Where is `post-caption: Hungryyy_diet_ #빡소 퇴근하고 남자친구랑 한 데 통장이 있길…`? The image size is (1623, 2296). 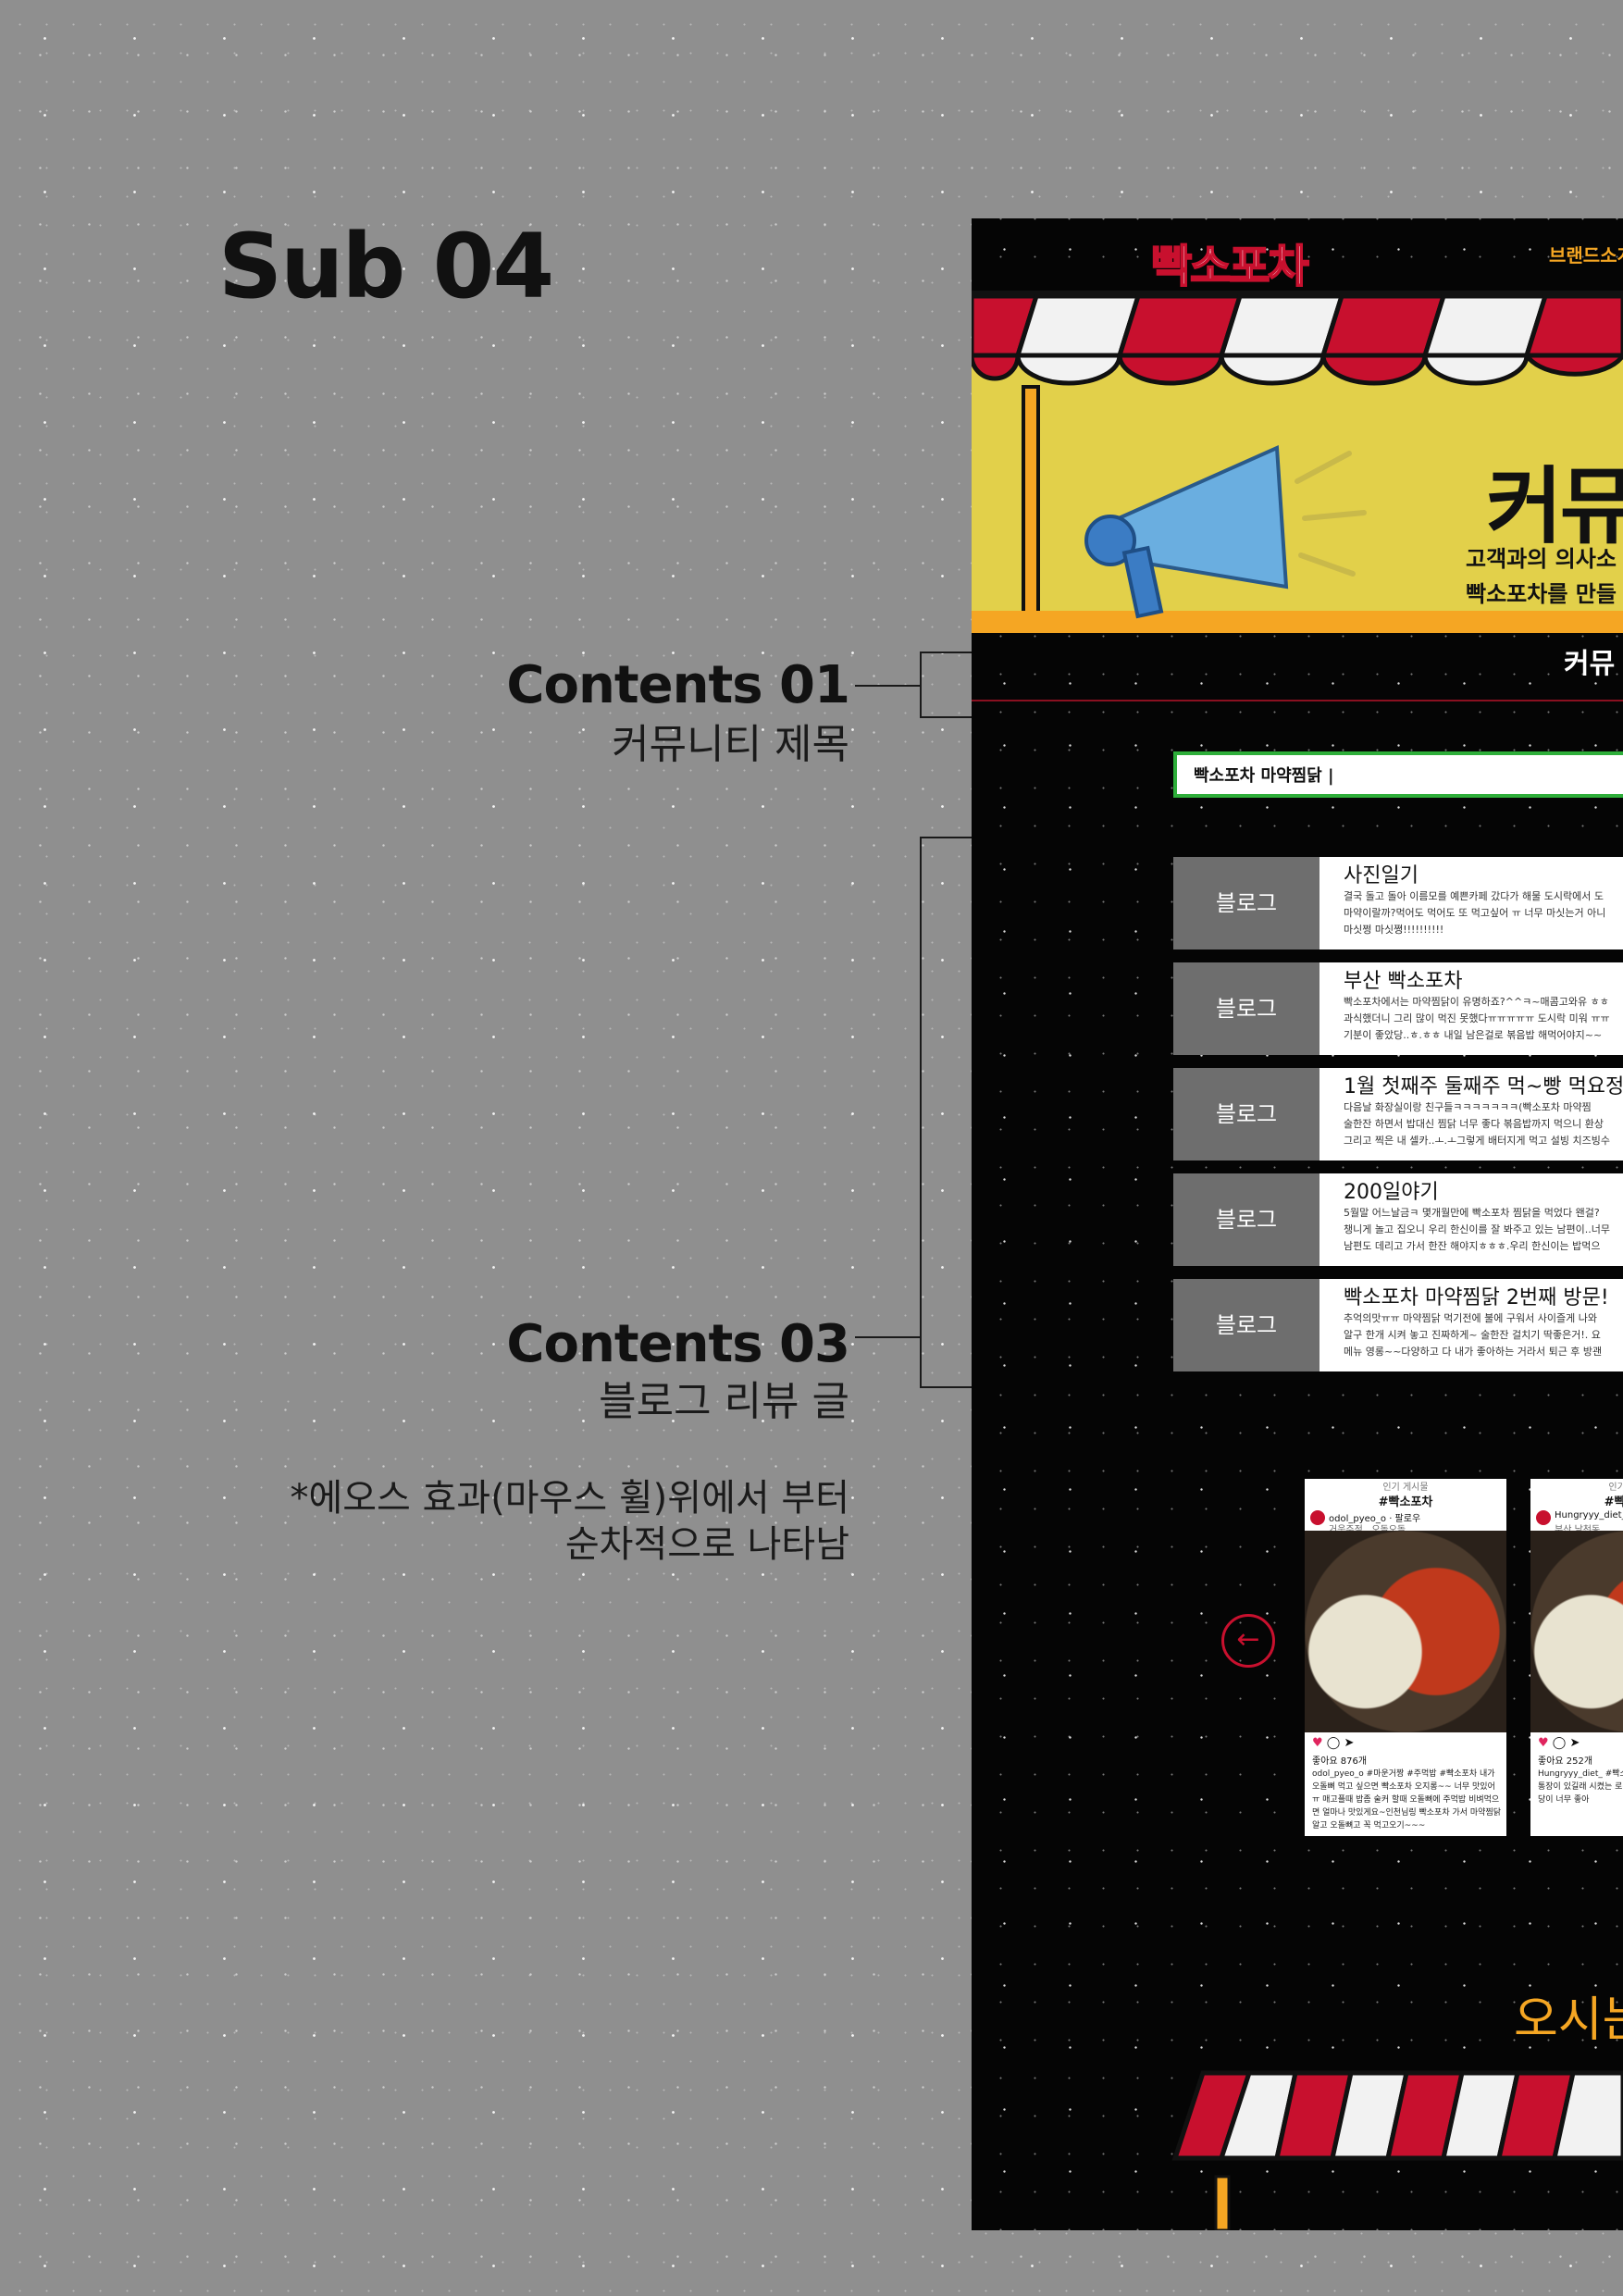
post-caption: Hungryyy_diet_ #빡소 퇴근하고 남자친구랑 한 데 통장이 있길… is located at coordinates (1580, 1787).